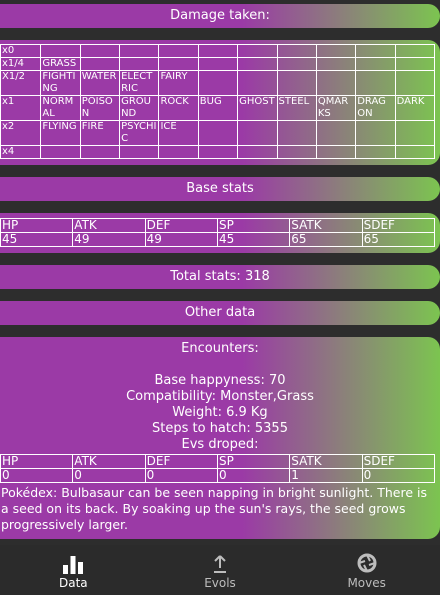  I want to click on damage-taken-header: Damage taken:, so click(220, 16).